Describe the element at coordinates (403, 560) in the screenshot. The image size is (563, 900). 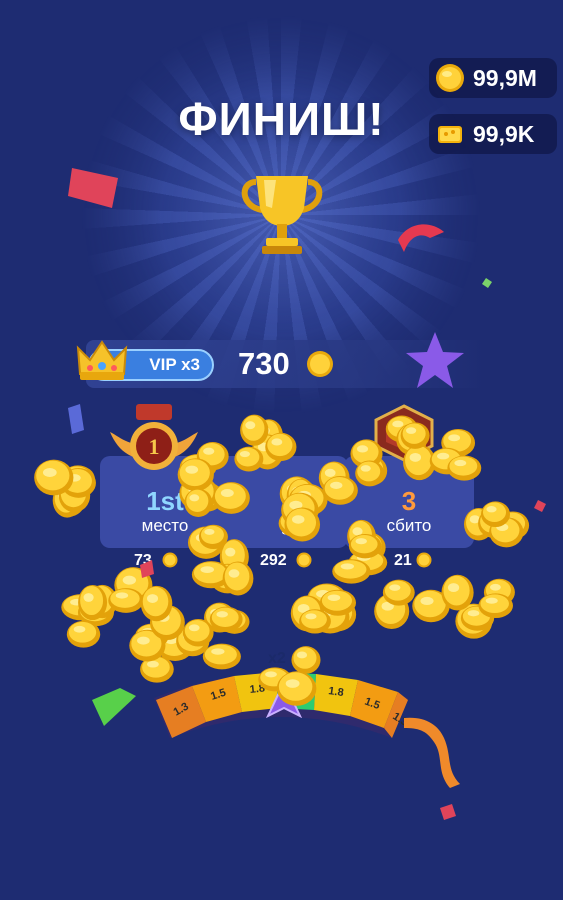
I see `stat-bonus: 21` at that location.